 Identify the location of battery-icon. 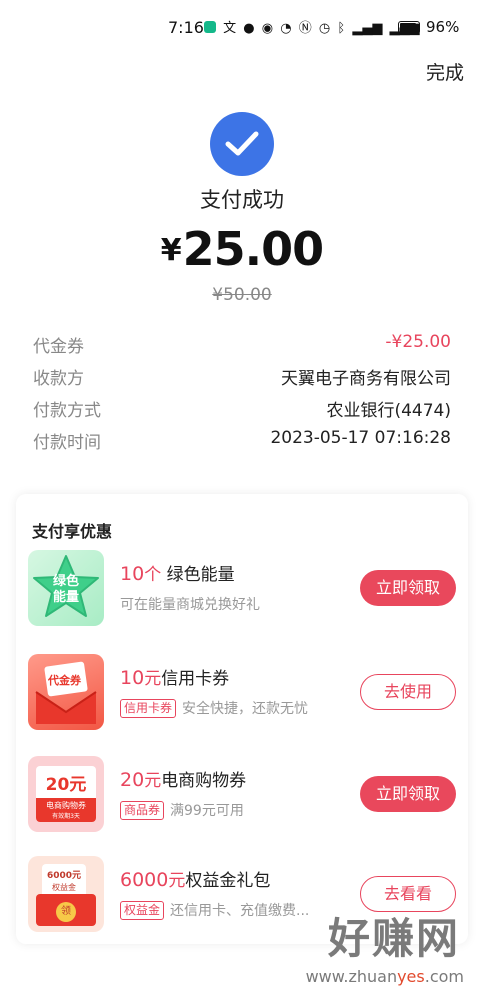
(409, 27).